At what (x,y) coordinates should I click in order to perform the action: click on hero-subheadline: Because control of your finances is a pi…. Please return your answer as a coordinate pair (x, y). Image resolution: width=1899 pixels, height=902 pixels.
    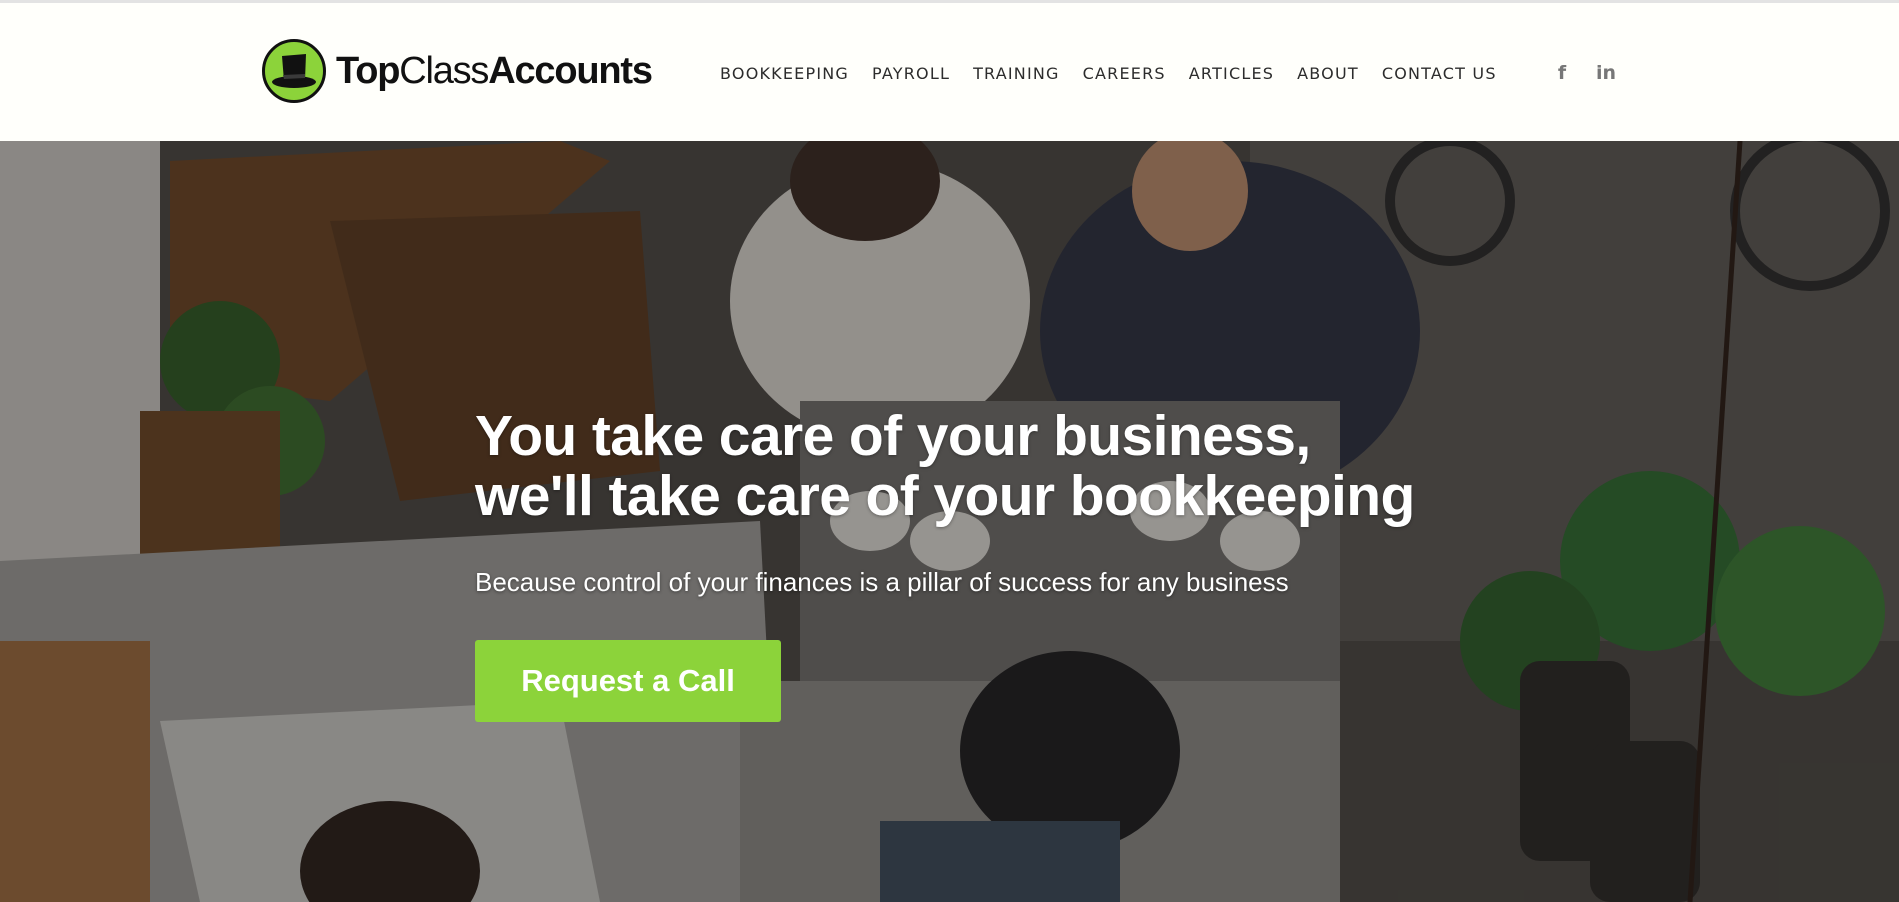
    Looking at the image, I should click on (882, 582).